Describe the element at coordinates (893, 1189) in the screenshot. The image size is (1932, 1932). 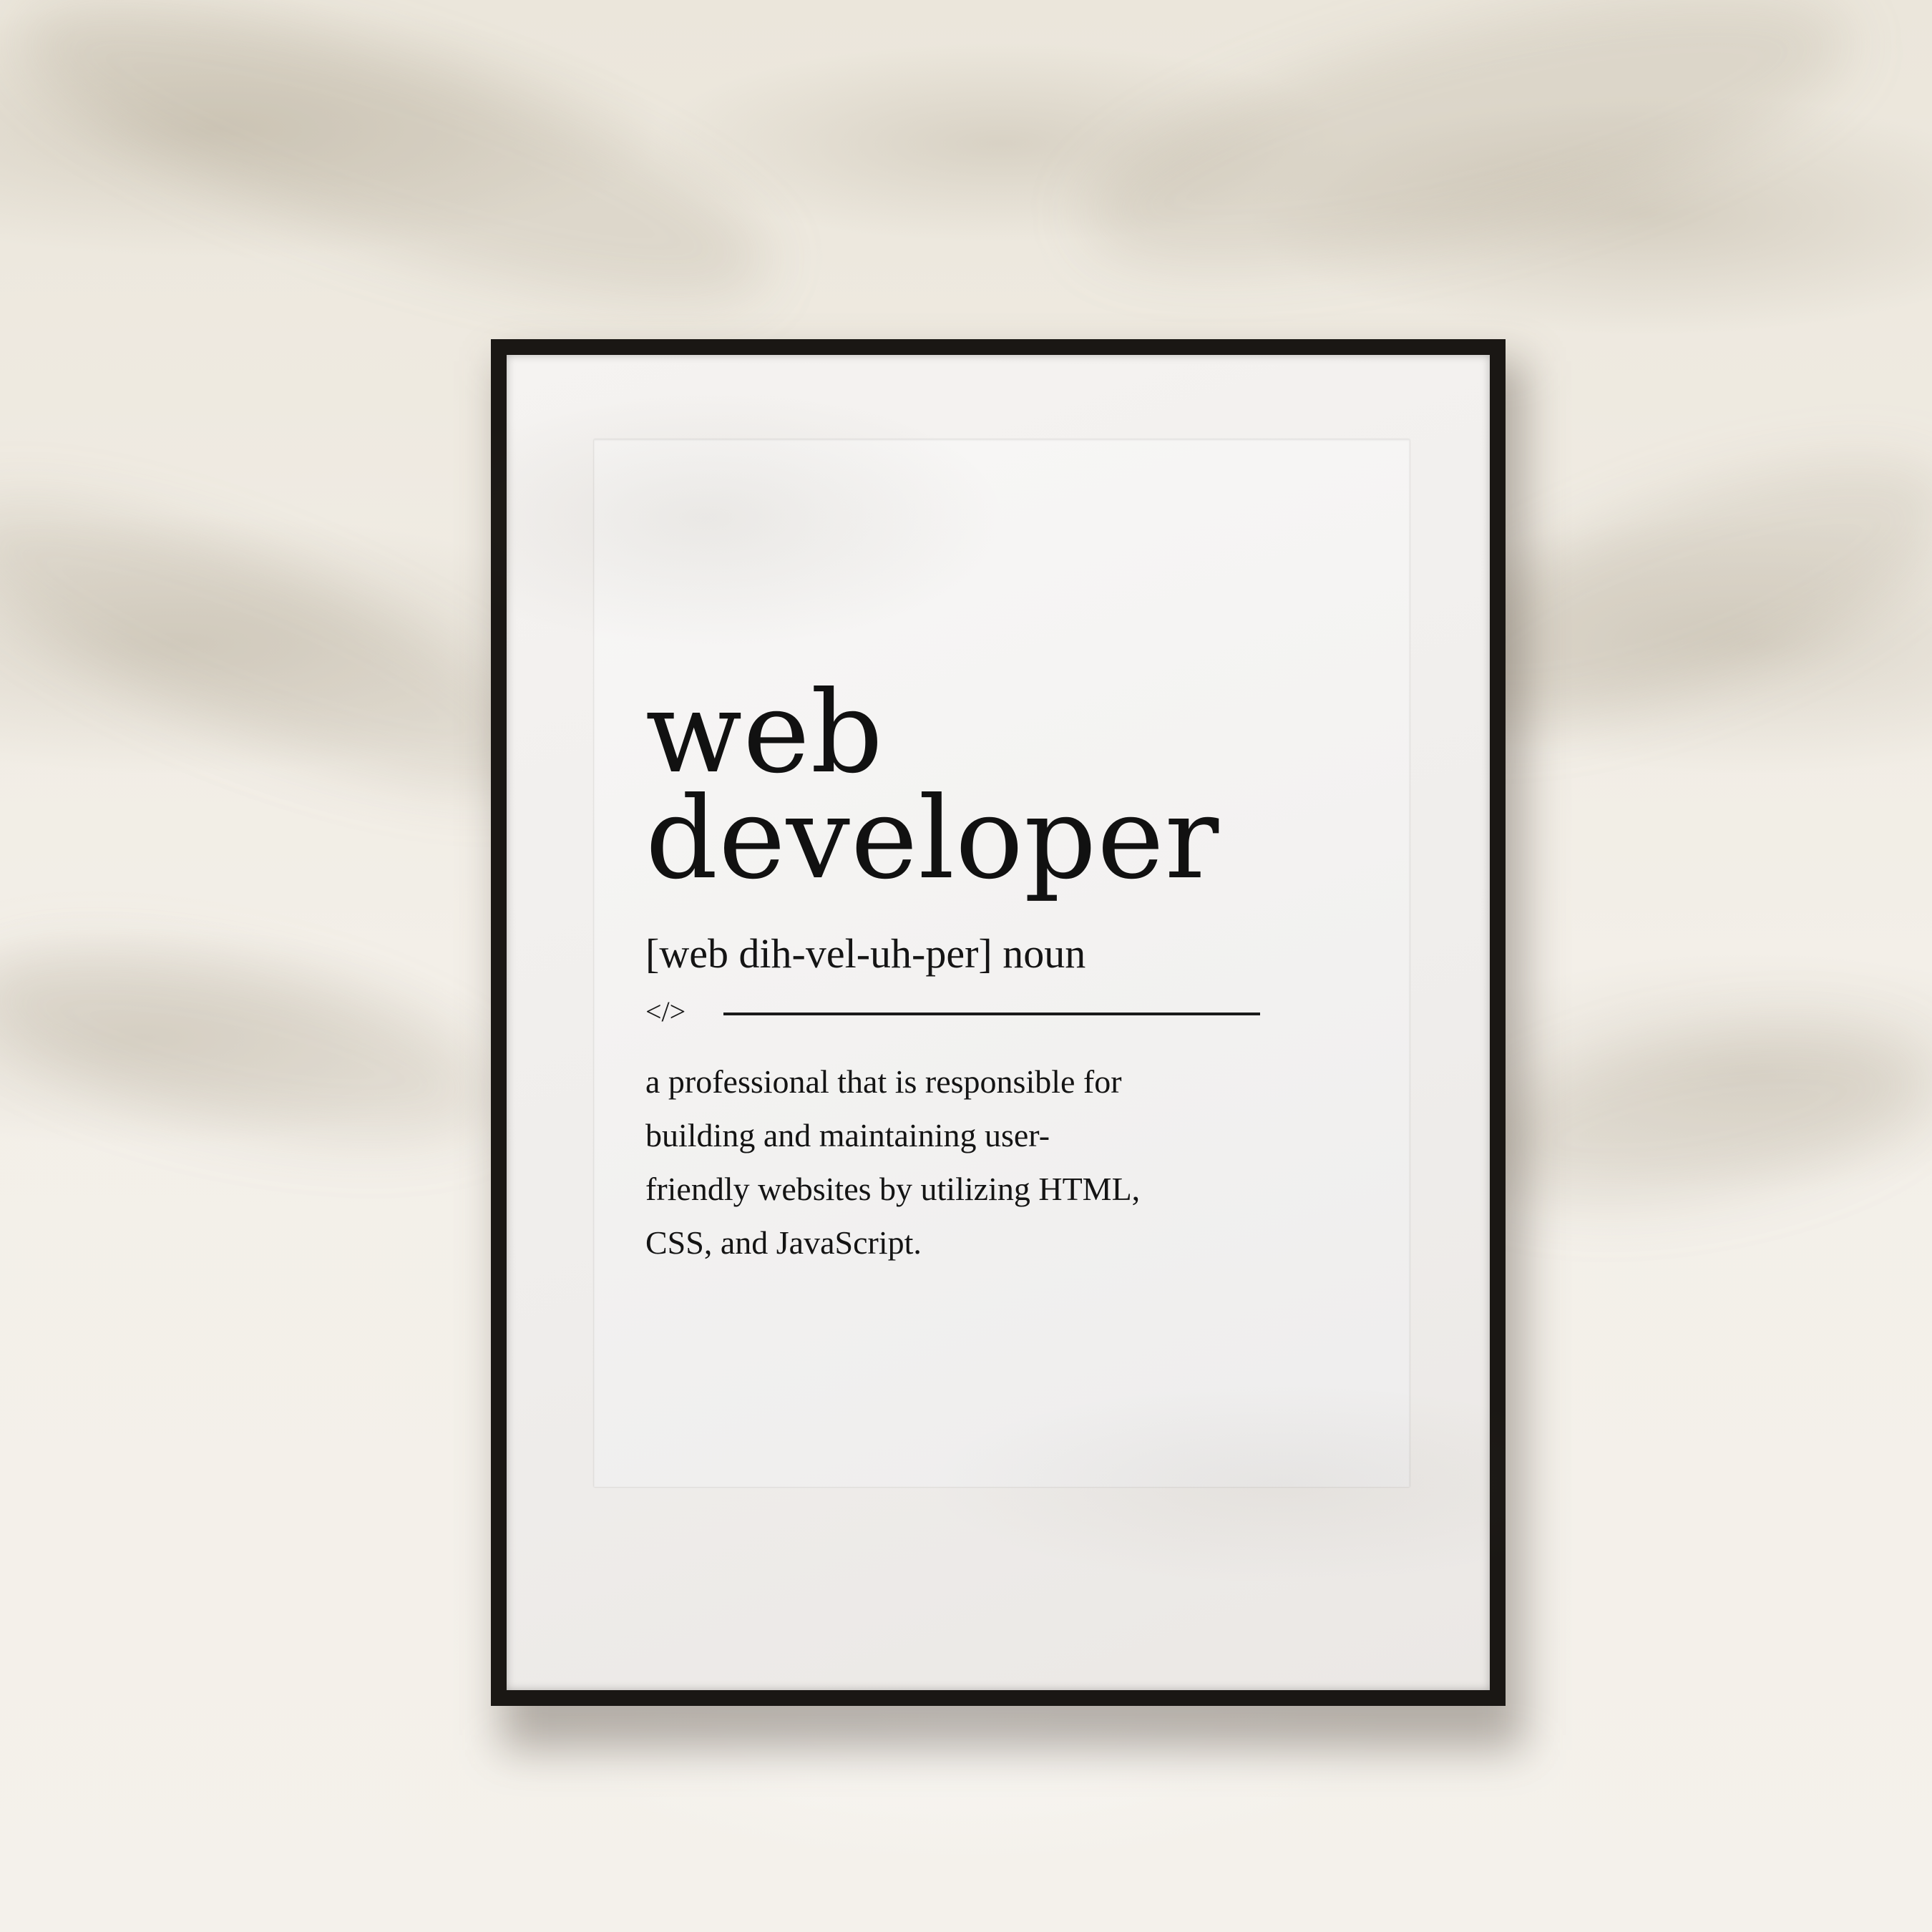
I see `definition-line: friendly websites by utilizing HTML,` at that location.